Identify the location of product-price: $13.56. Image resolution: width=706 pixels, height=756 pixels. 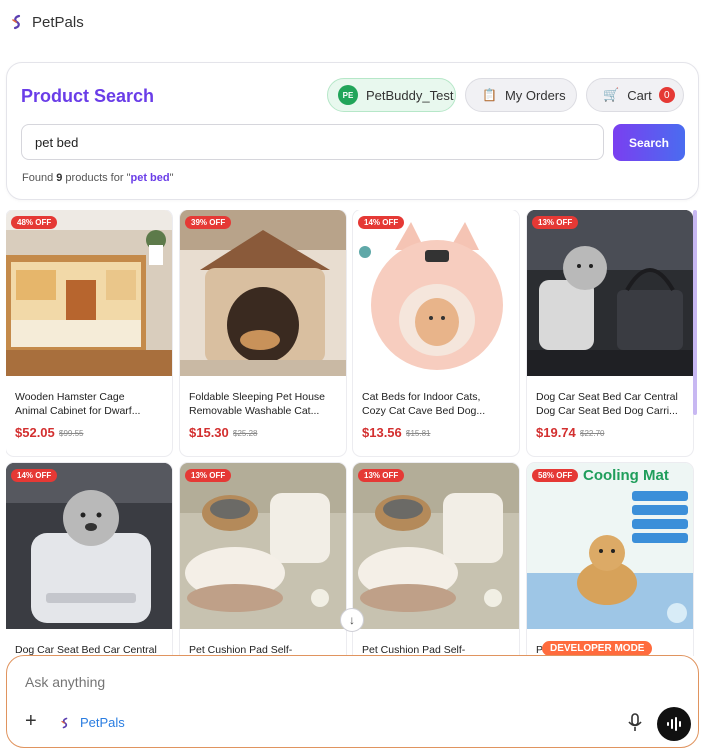
(382, 432).